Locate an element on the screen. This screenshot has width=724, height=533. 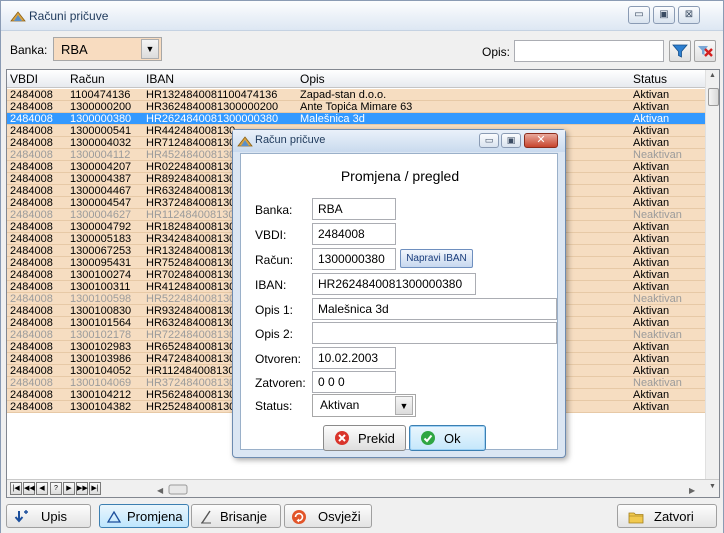
maximize-button: ▣ is located at coordinates (664, 15).